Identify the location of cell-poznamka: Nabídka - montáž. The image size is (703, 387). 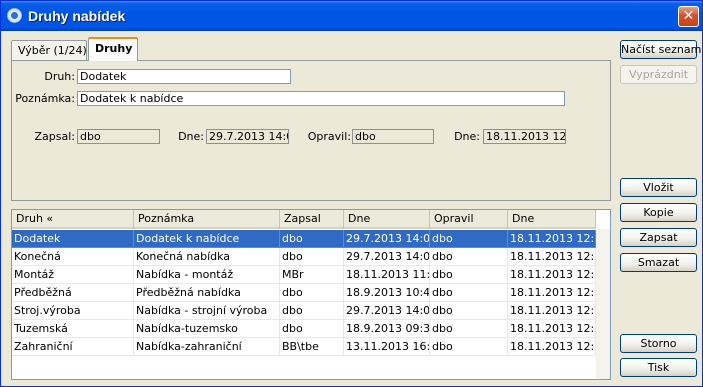
(207, 275).